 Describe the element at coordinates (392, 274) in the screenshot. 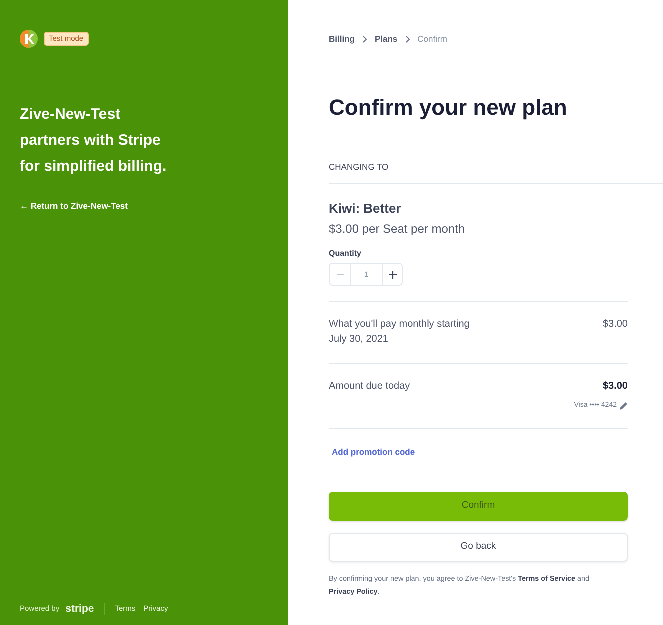

I see `plus-icon` at that location.